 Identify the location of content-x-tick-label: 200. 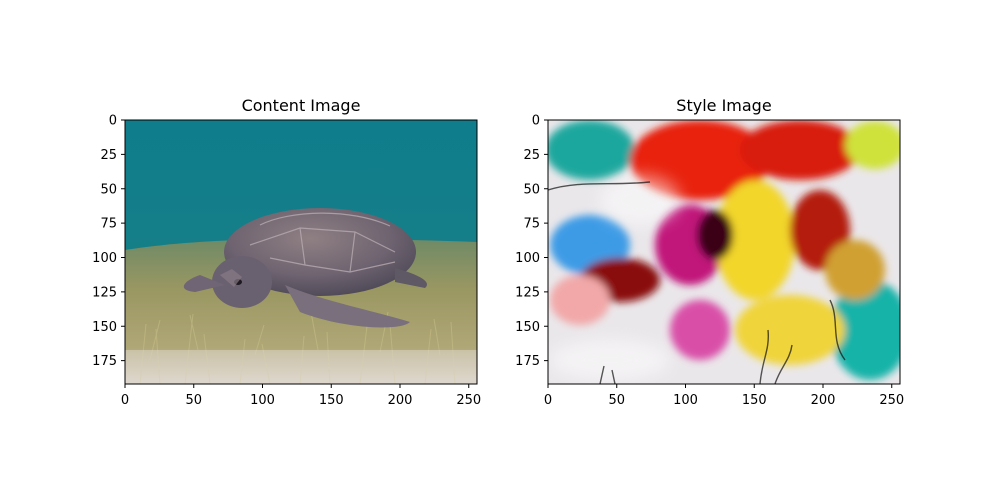
(400, 400).